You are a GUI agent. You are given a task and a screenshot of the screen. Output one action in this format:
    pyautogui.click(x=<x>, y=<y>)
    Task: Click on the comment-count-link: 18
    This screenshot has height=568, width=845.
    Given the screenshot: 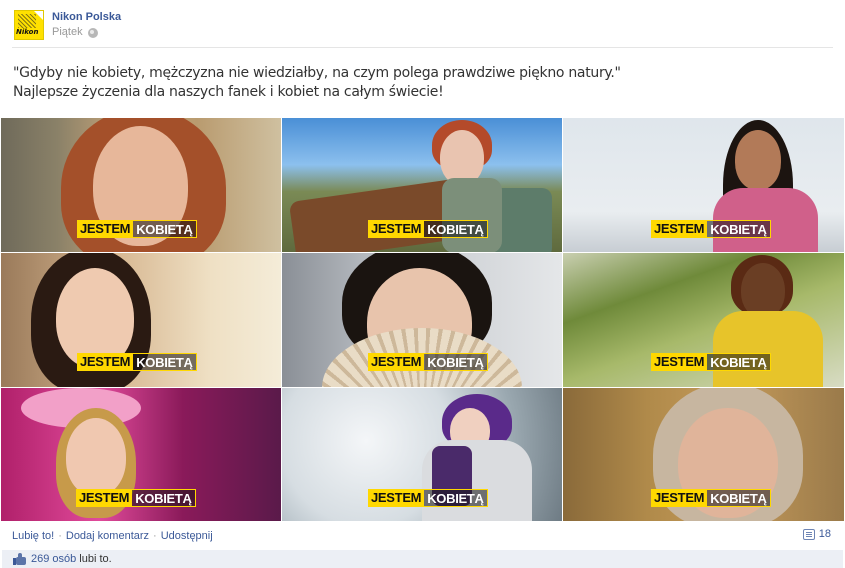 What is the action you would take?
    pyautogui.click(x=816, y=534)
    